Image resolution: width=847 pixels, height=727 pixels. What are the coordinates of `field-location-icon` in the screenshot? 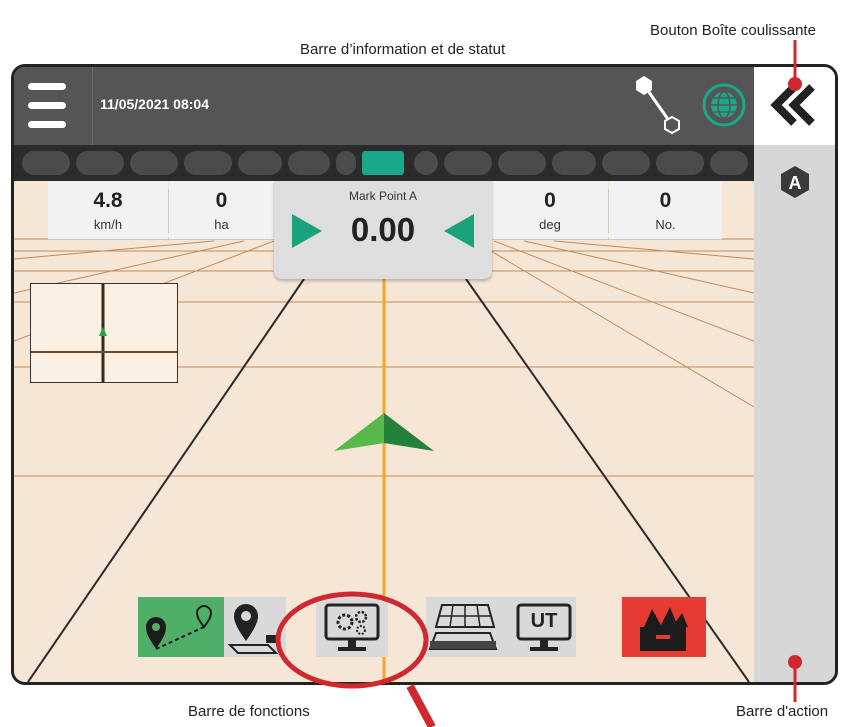 It's located at (255, 627).